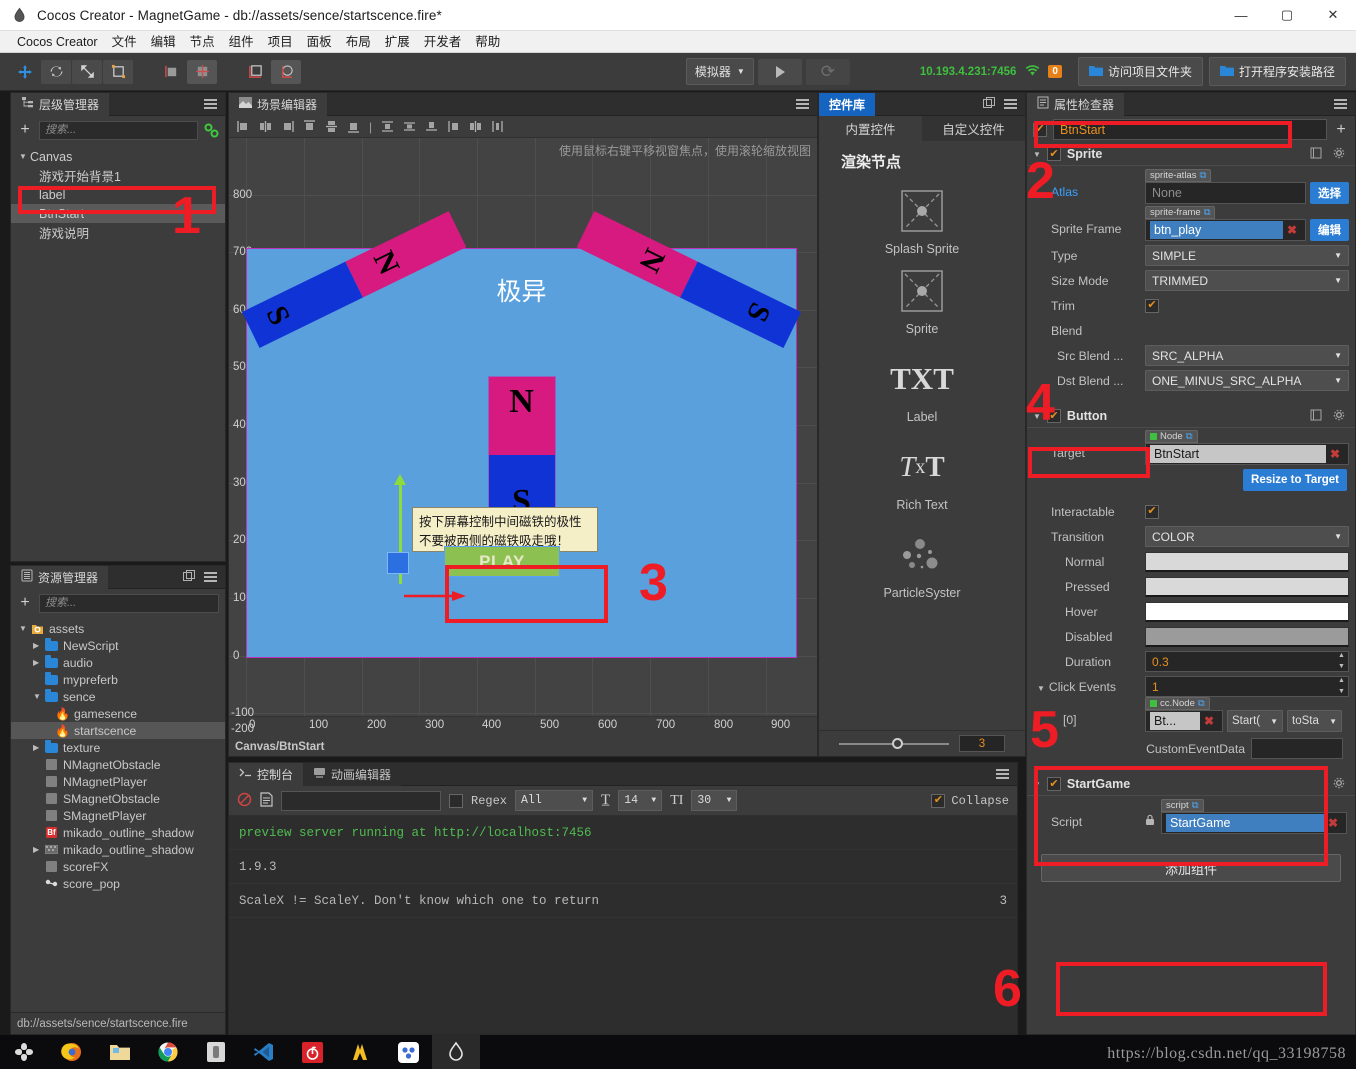 This screenshot has width=1356, height=1069. I want to click on asset-row-sence: ▼ sence, so click(118, 696).